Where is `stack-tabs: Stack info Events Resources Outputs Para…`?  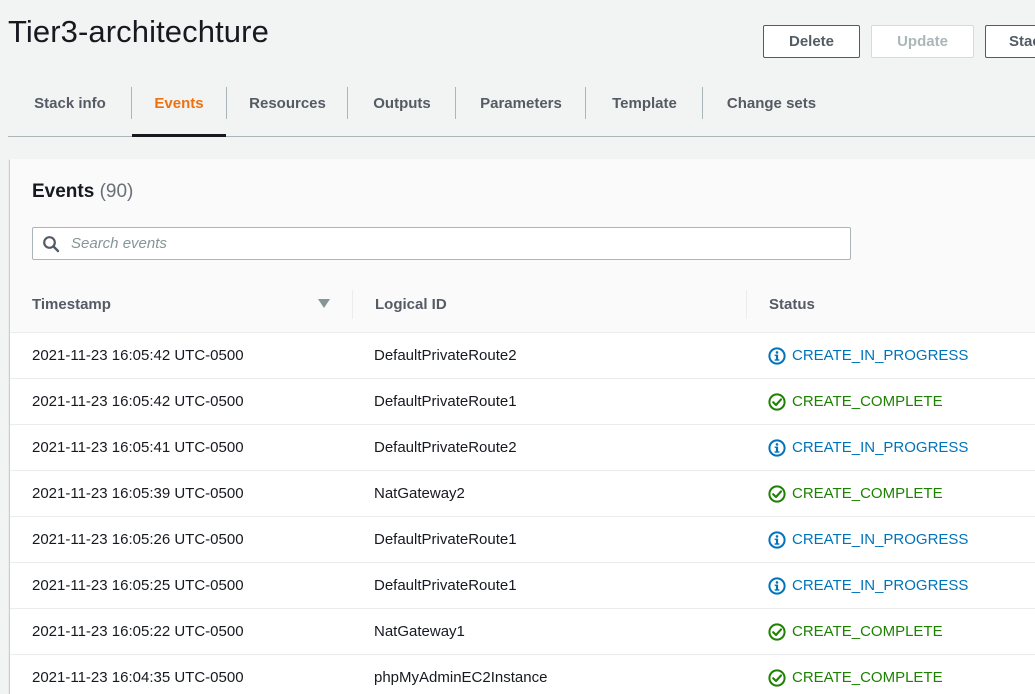
stack-tabs: Stack info Events Resources Outputs Para… is located at coordinates (521, 103).